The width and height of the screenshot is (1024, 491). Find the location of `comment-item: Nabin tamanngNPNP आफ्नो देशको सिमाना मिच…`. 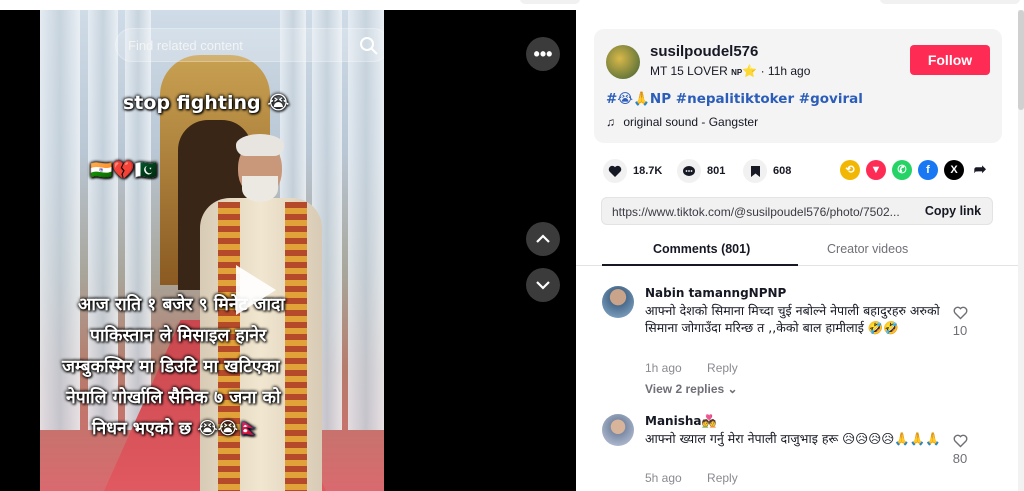

comment-item: Nabin tamanngNPNP आफ्नो देशको सिमाना मिच… is located at coordinates (807, 346).